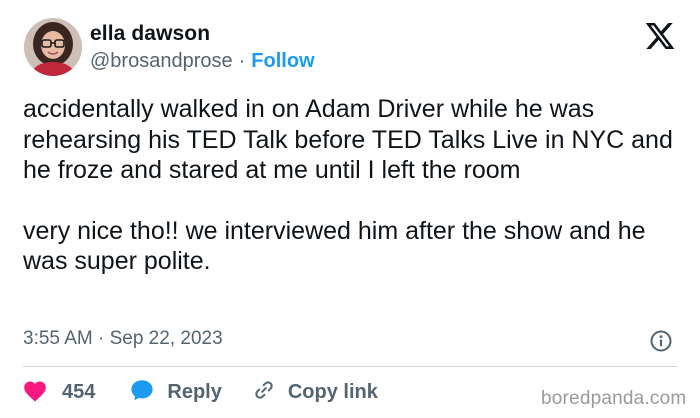 The image size is (700, 418). I want to click on info-icon, so click(661, 341).